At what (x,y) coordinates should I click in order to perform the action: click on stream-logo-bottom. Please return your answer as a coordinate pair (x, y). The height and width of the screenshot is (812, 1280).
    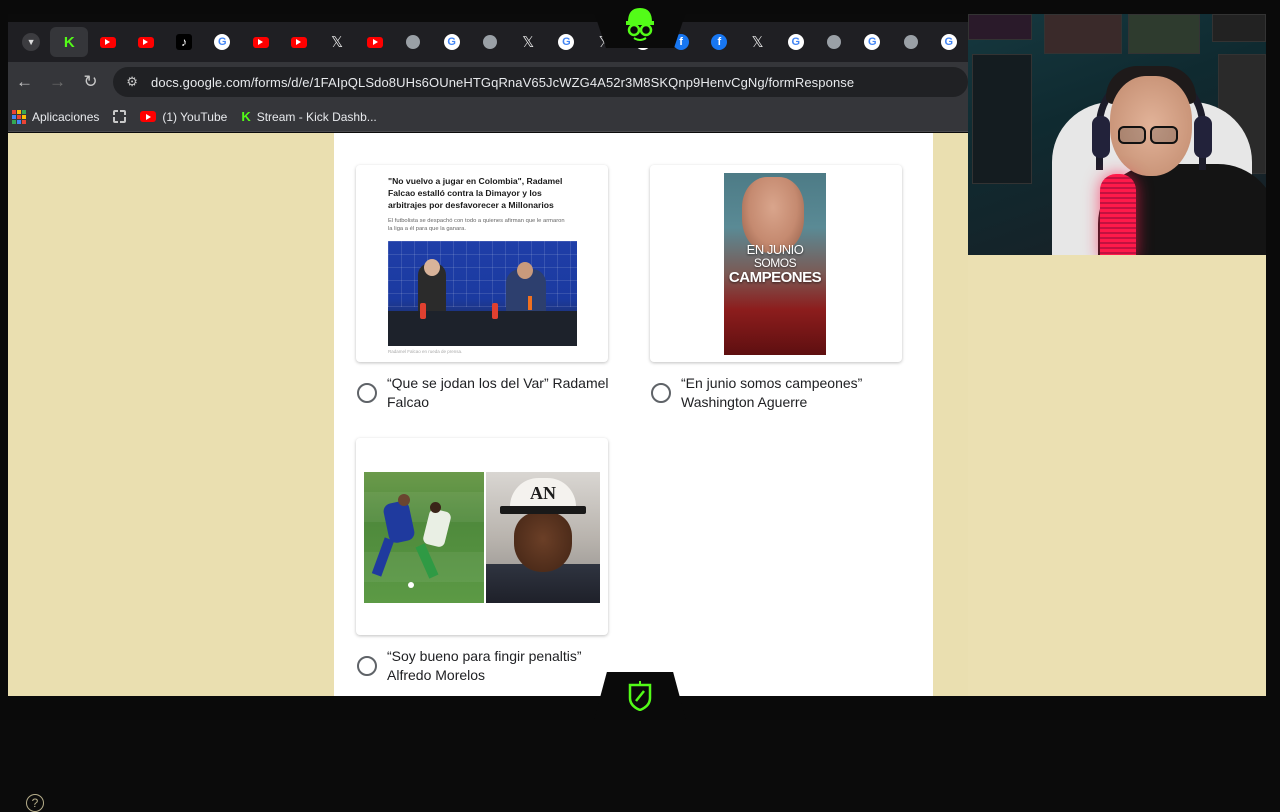
    Looking at the image, I should click on (640, 696).